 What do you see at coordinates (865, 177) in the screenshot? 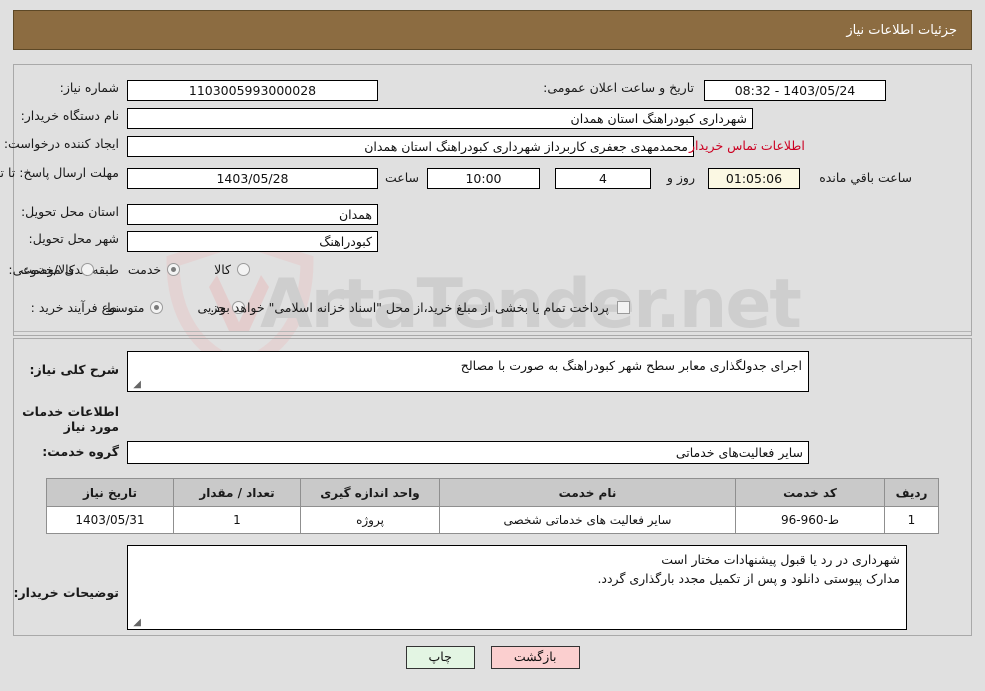
I see `deadline-countdown-suffix-label: ساعت باقي مانده` at bounding box center [865, 177].